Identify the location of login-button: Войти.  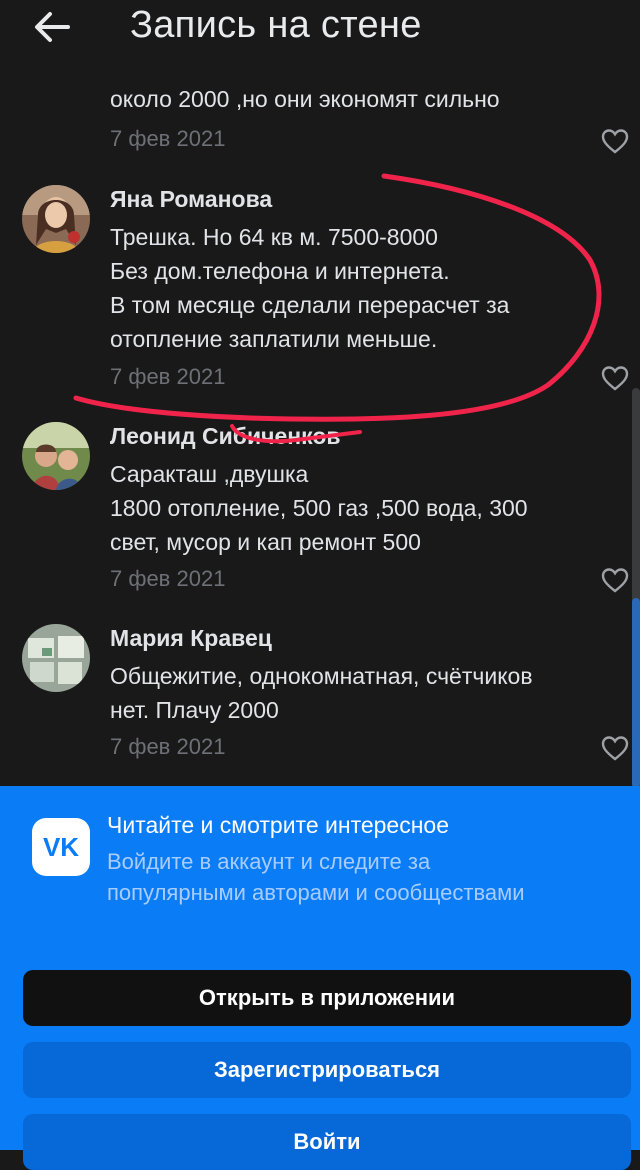
(327, 1142).